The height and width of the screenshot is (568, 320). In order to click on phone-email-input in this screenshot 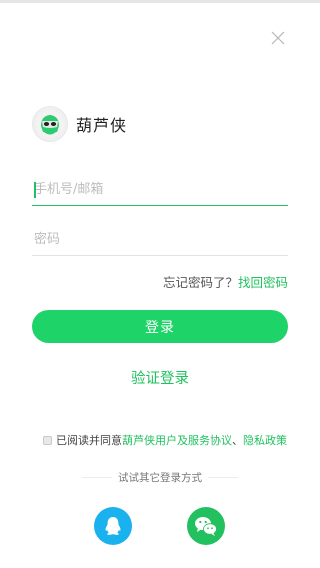, I will do `click(161, 189)`.